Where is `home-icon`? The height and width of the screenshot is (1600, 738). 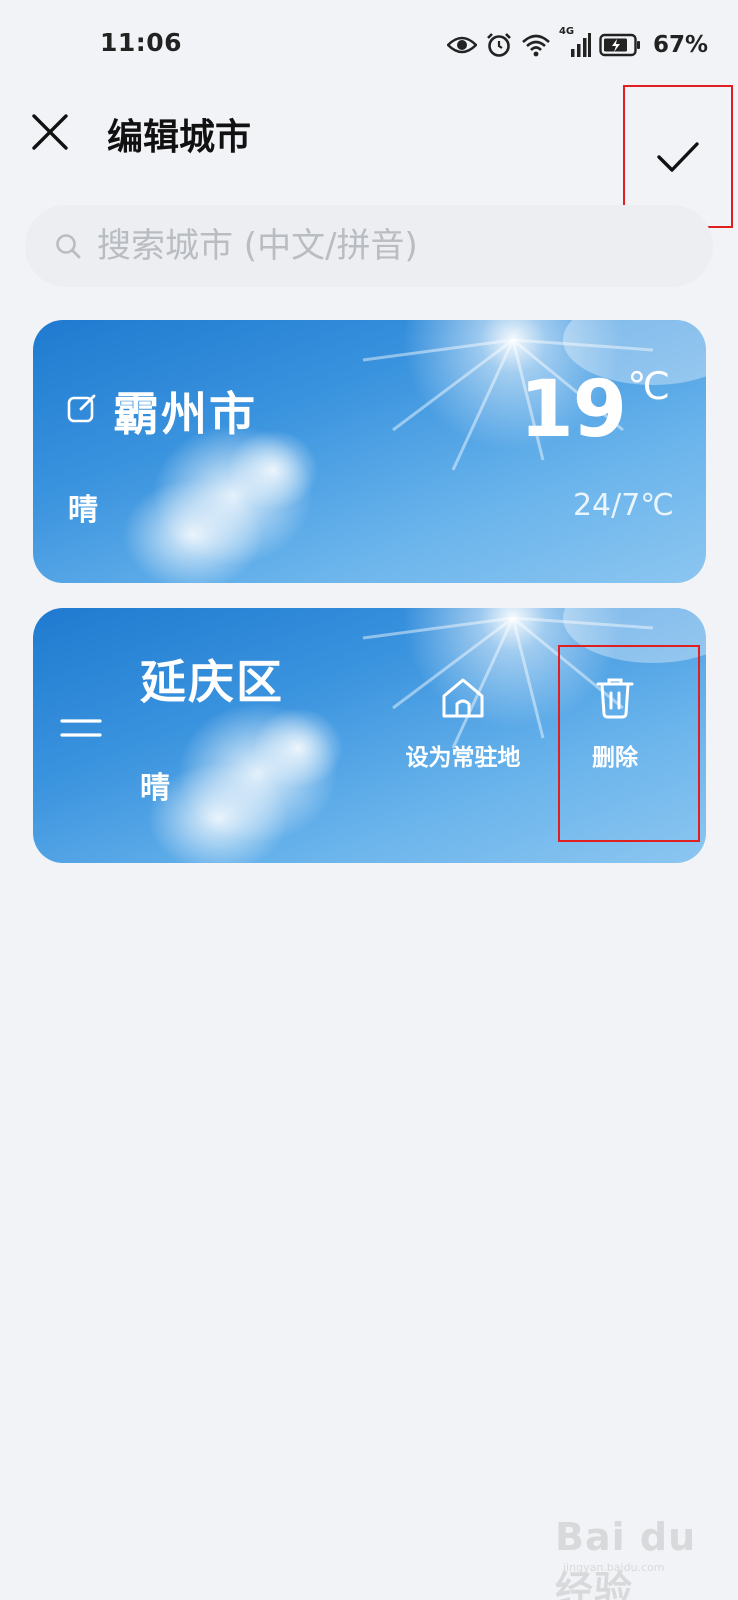 home-icon is located at coordinates (463, 698).